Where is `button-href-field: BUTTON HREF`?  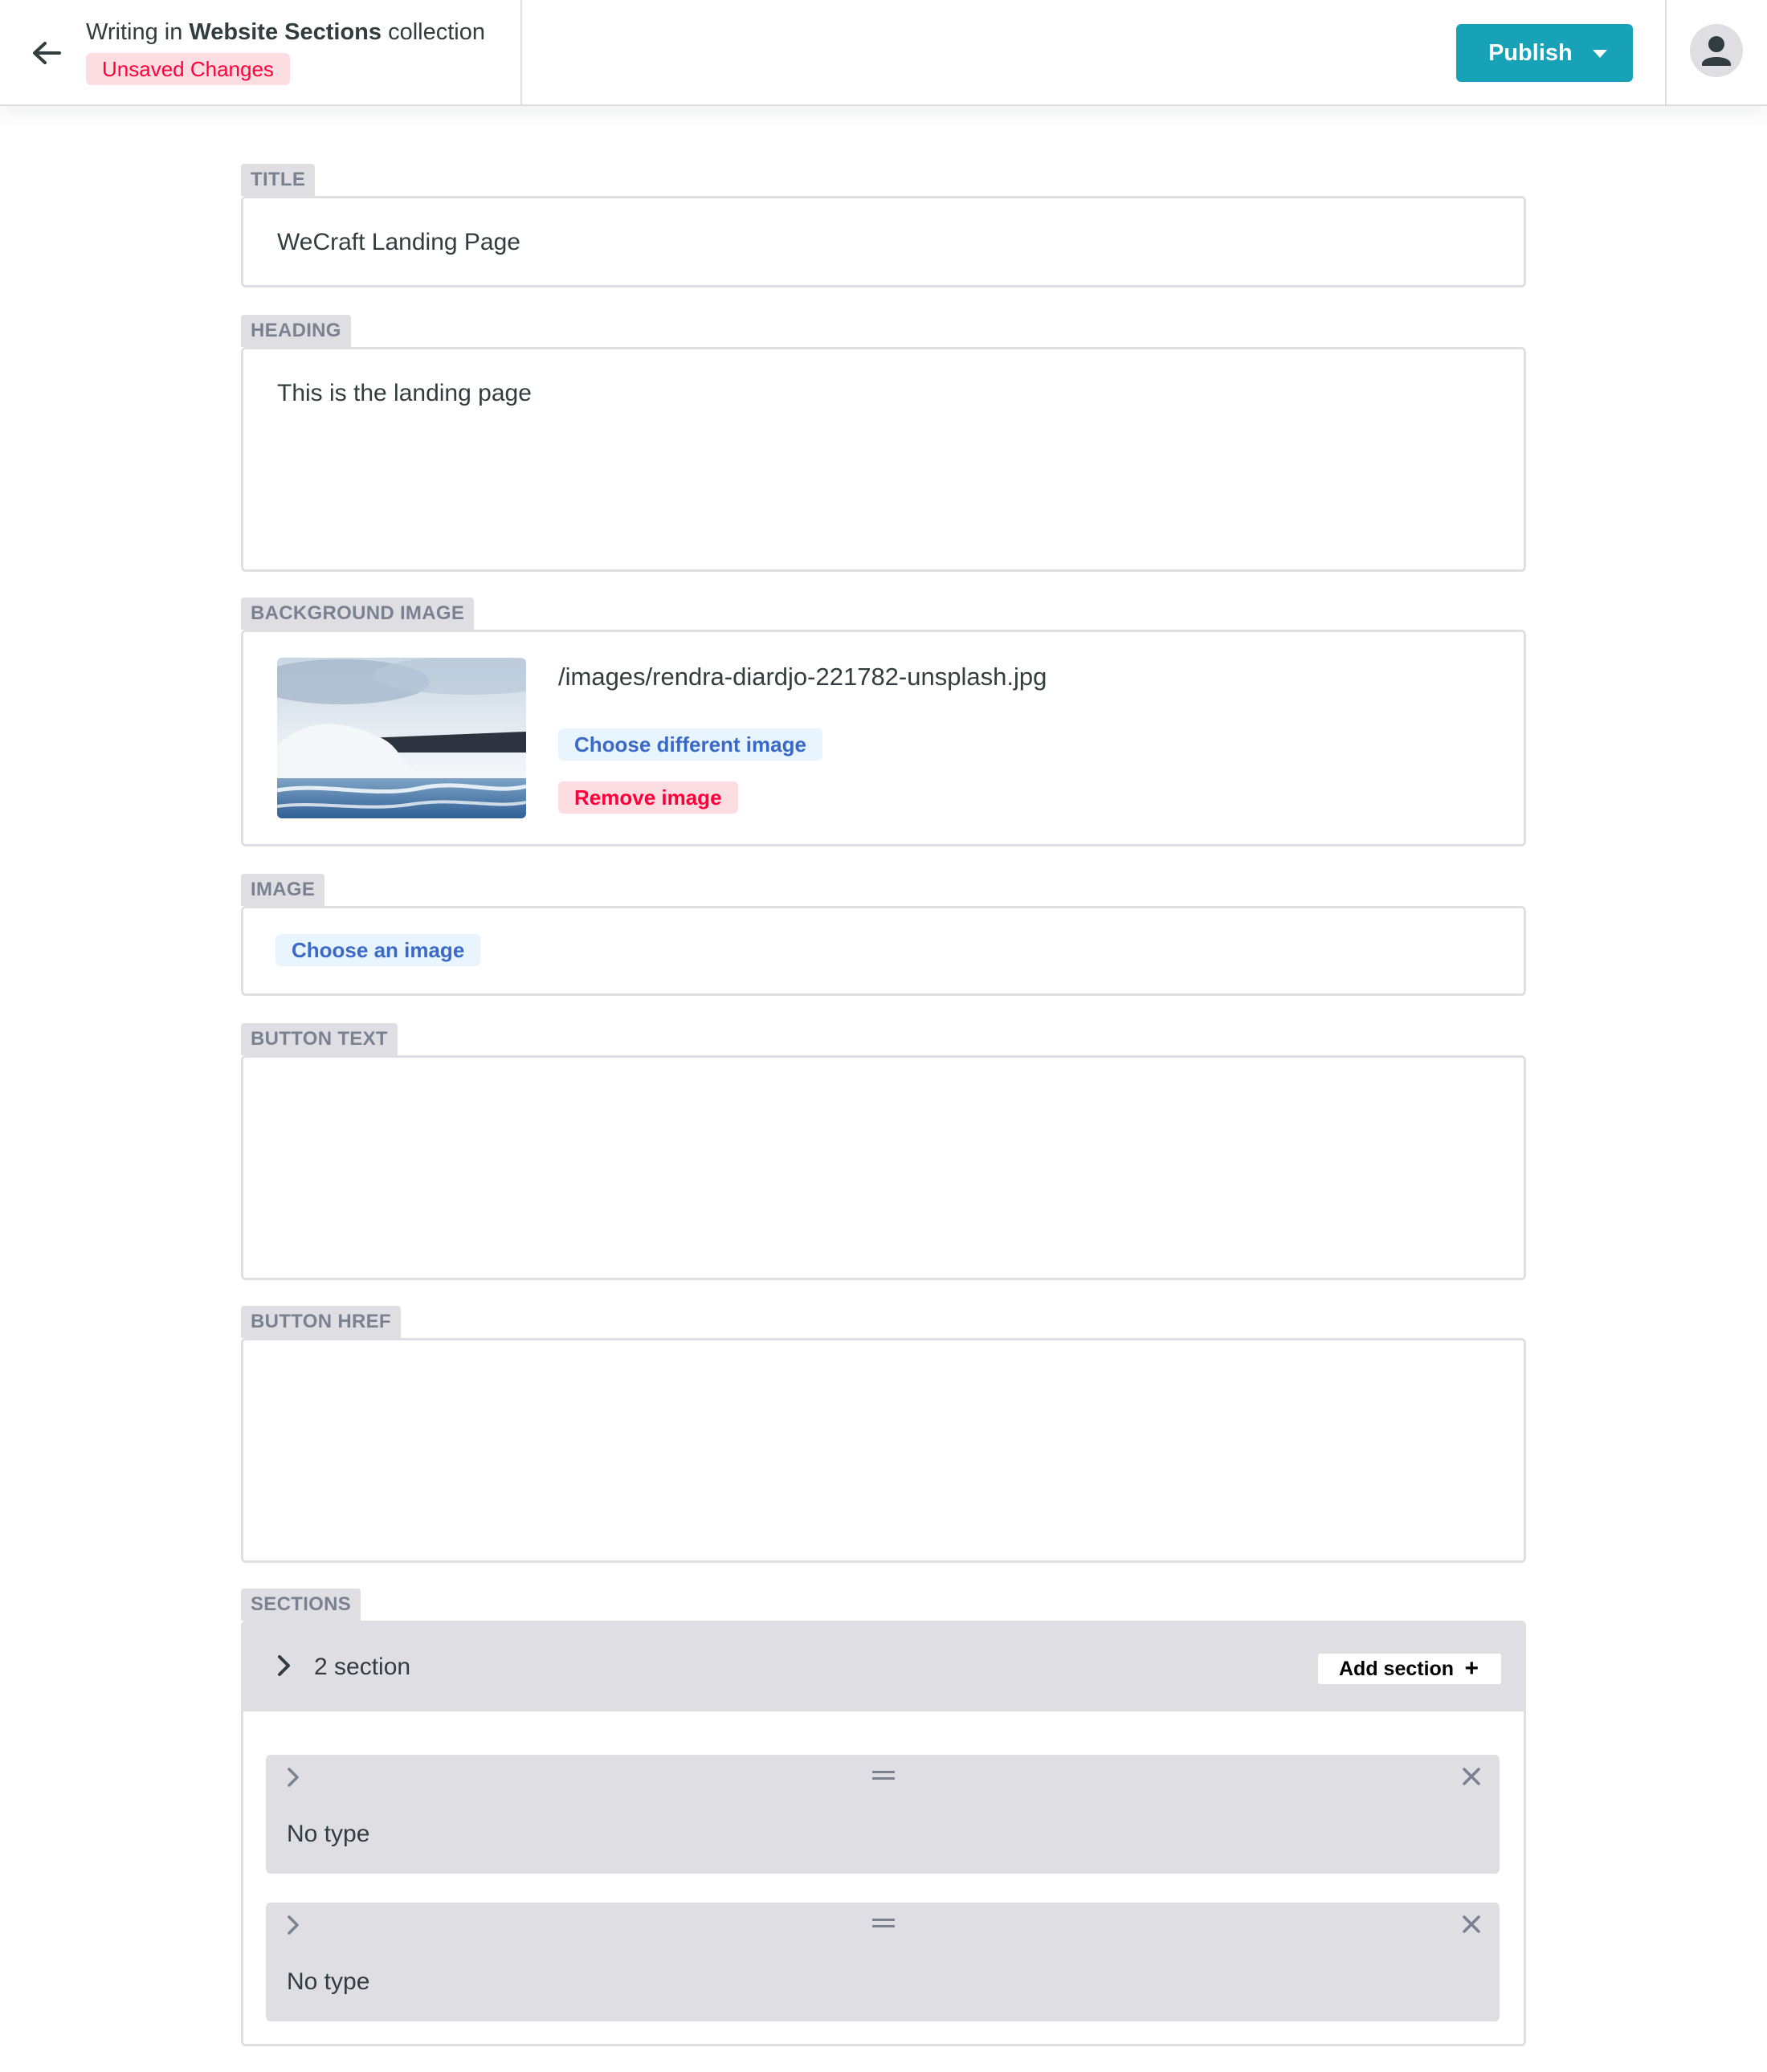
button-href-field: BUTTON HREF is located at coordinates (883, 1434).